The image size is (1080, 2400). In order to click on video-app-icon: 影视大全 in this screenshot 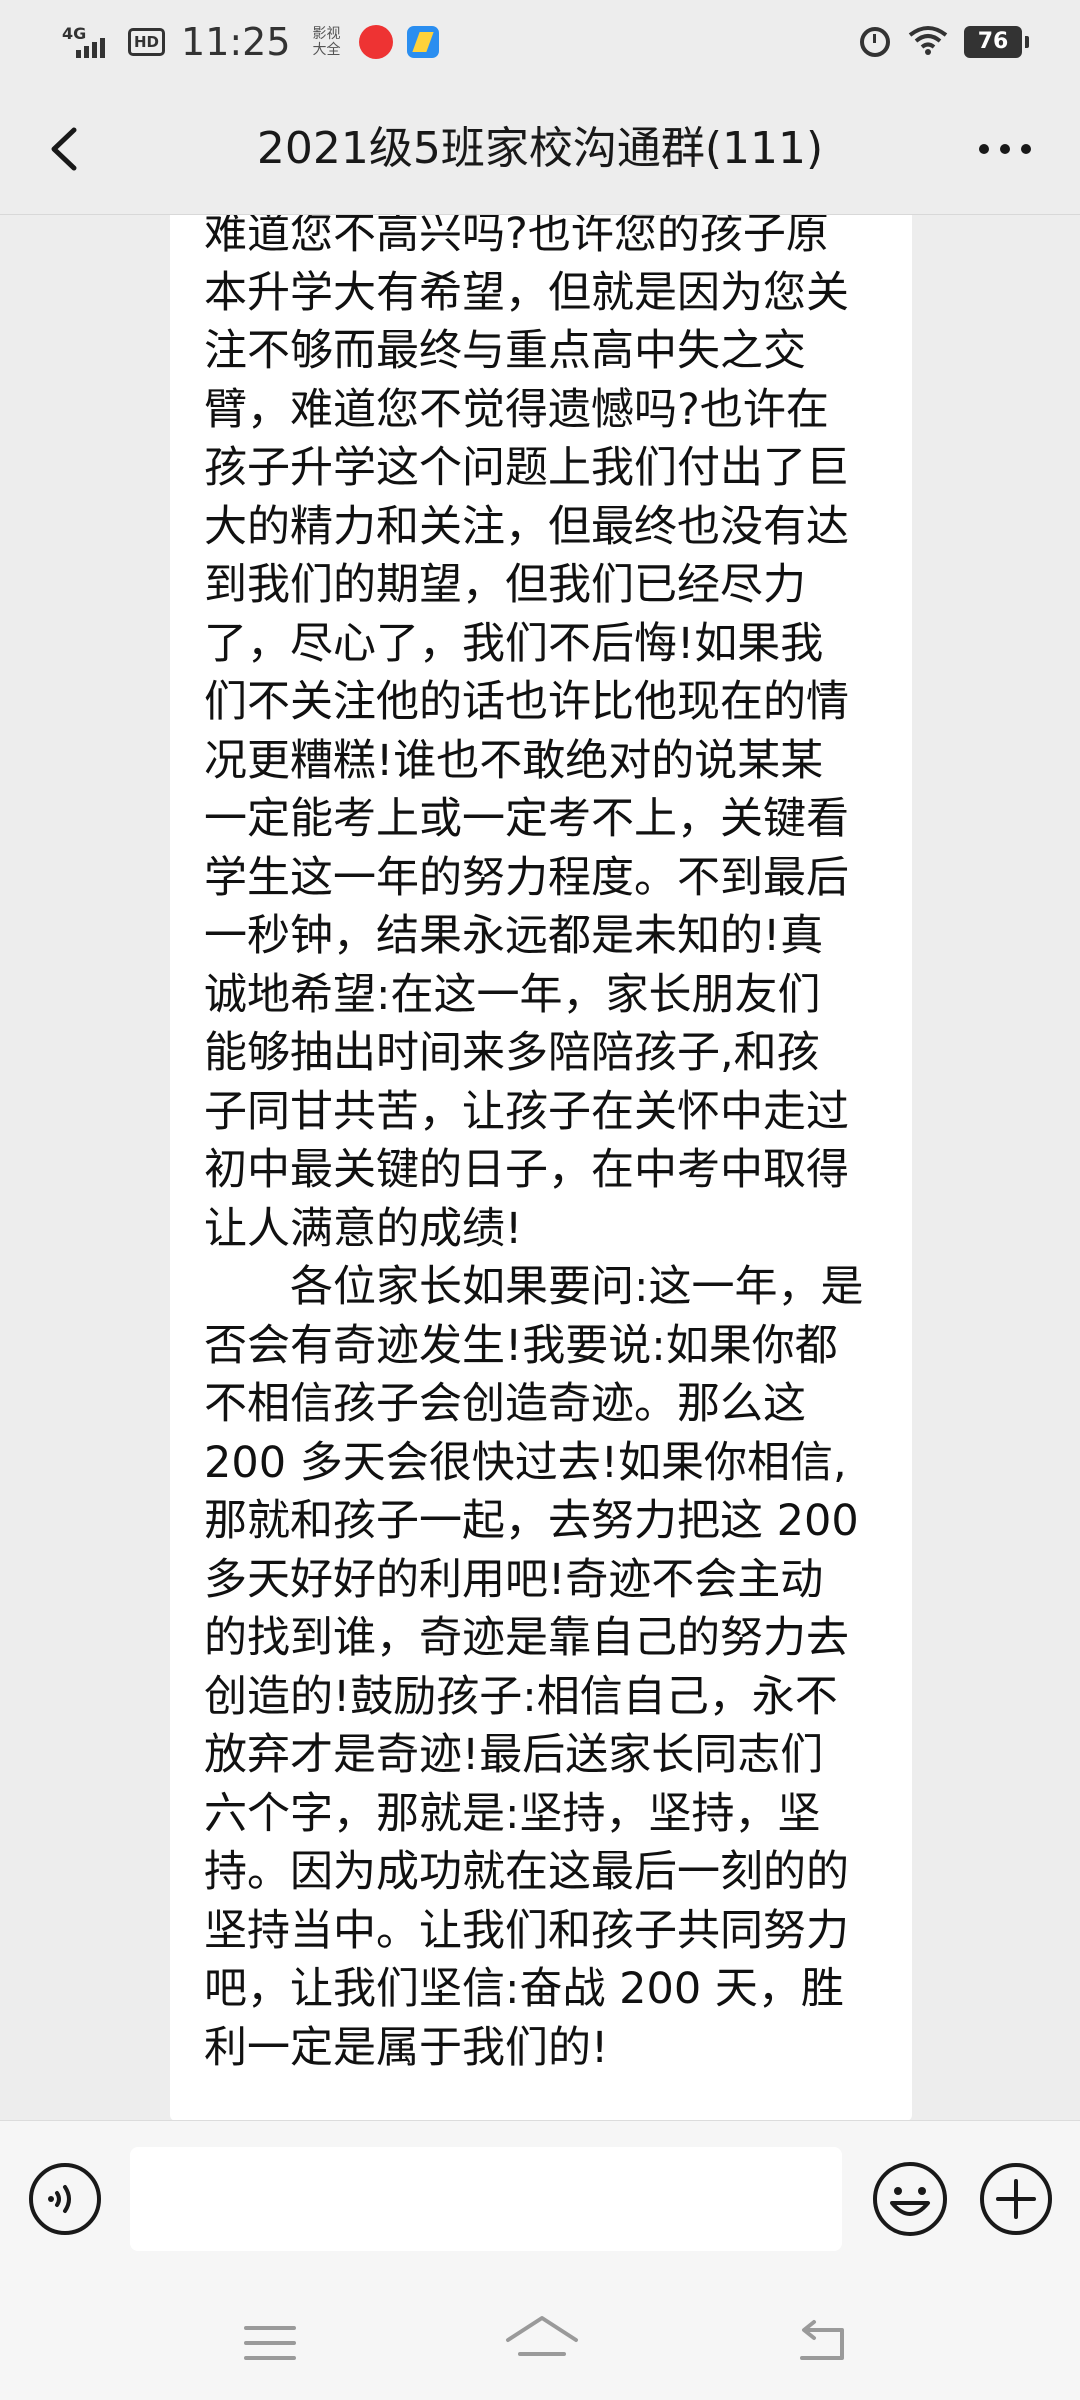, I will do `click(326, 42)`.